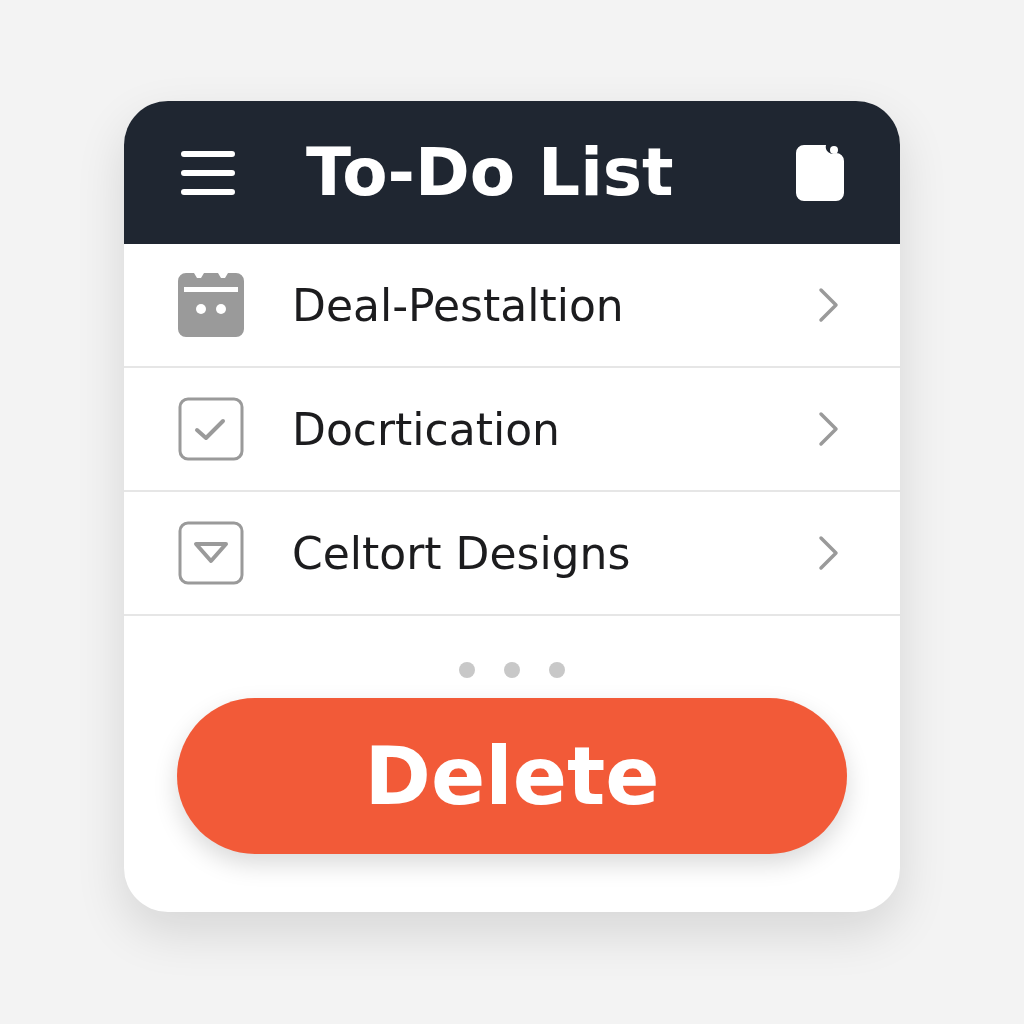 The width and height of the screenshot is (1024, 1024). I want to click on checkbox-icon, so click(211, 429).